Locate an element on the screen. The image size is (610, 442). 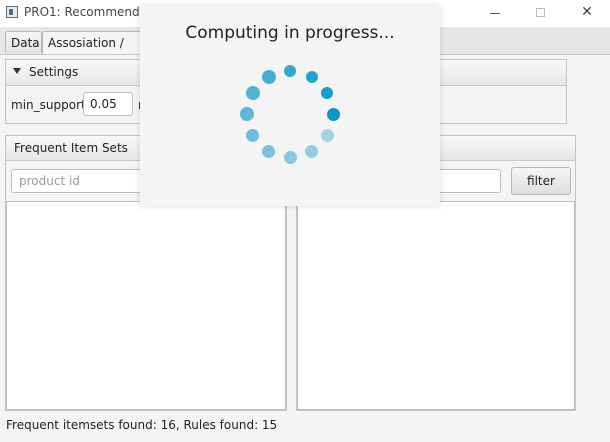
maximize-button is located at coordinates (541, 13).